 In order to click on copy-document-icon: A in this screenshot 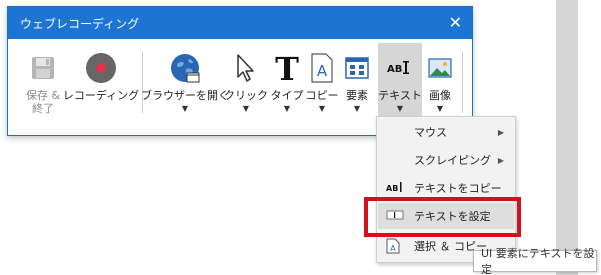, I will do `click(322, 68)`.